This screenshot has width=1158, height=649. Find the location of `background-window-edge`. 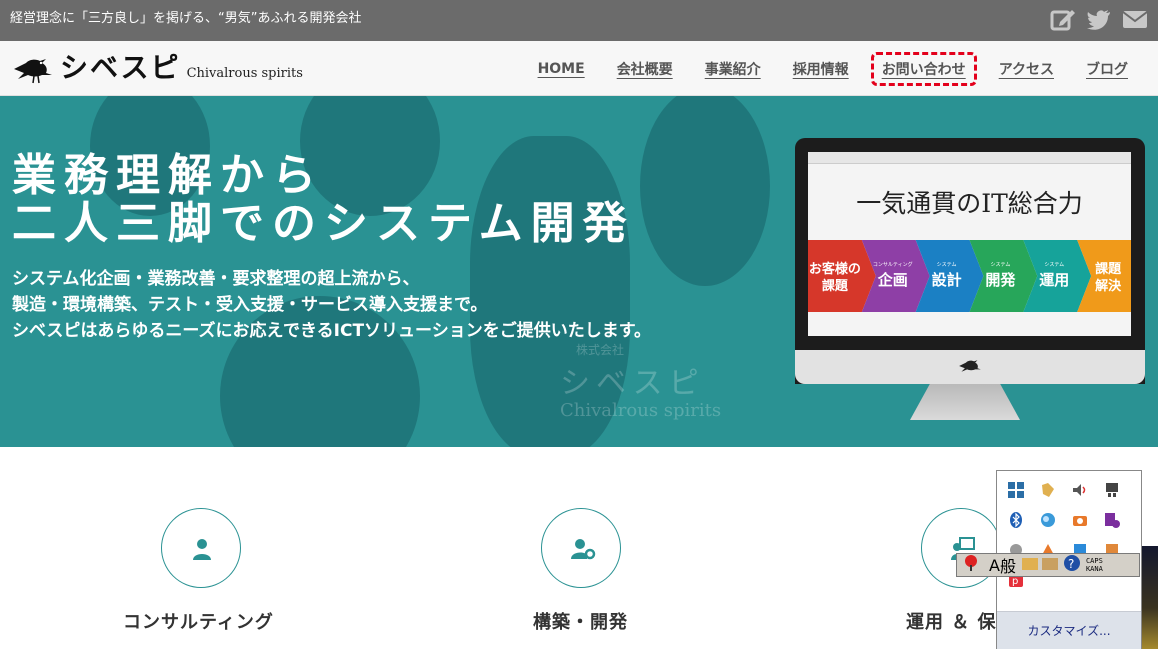

background-window-edge is located at coordinates (1150, 597).